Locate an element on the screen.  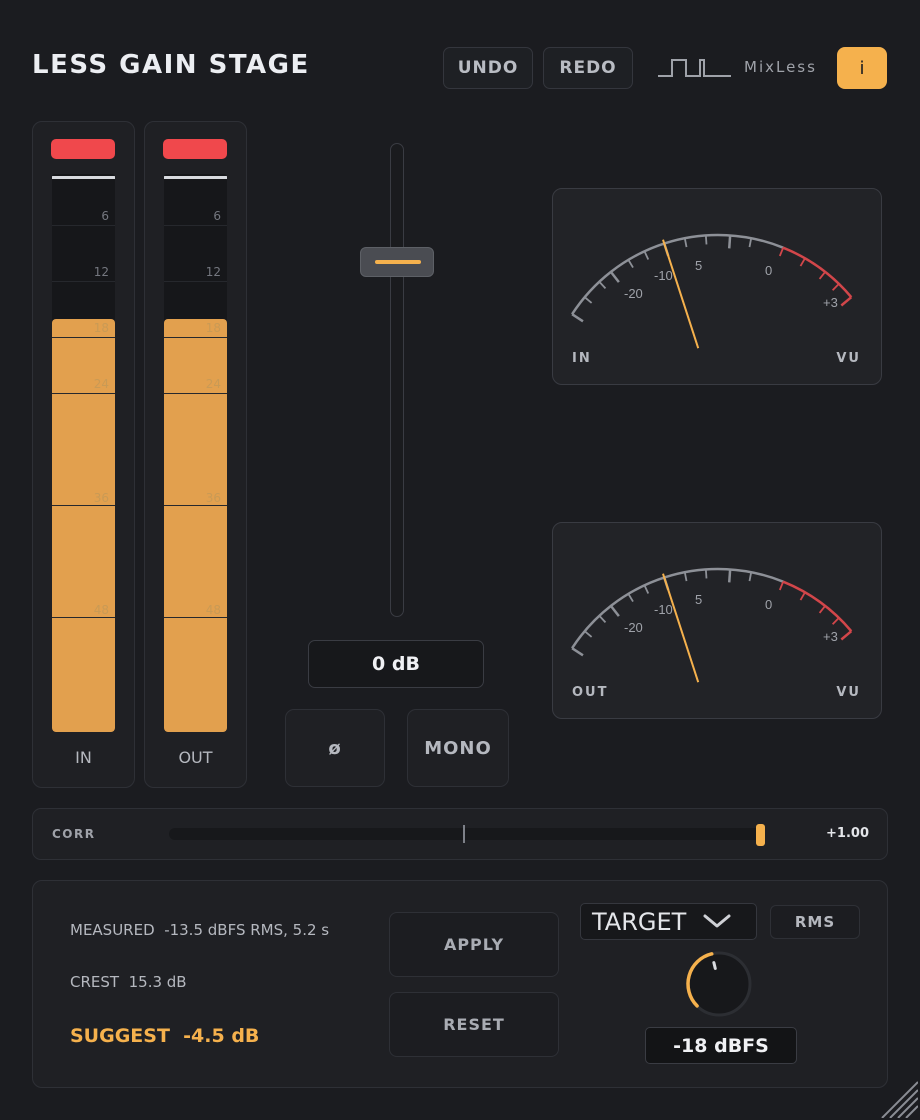
crest-line: CREST 15.3 dB is located at coordinates (128, 982).